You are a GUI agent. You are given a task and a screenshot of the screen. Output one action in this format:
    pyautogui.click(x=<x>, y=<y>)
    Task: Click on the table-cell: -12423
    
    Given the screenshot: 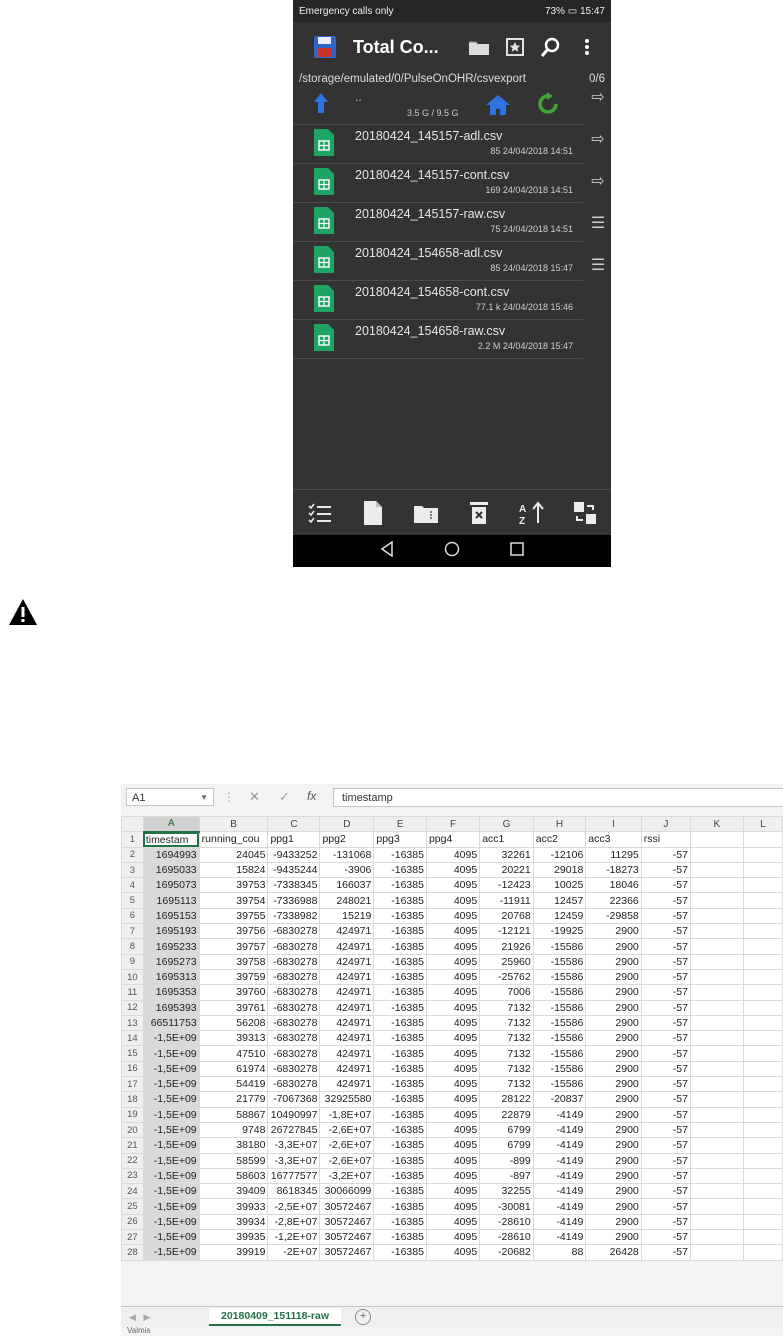 What is the action you would take?
    pyautogui.click(x=506, y=885)
    